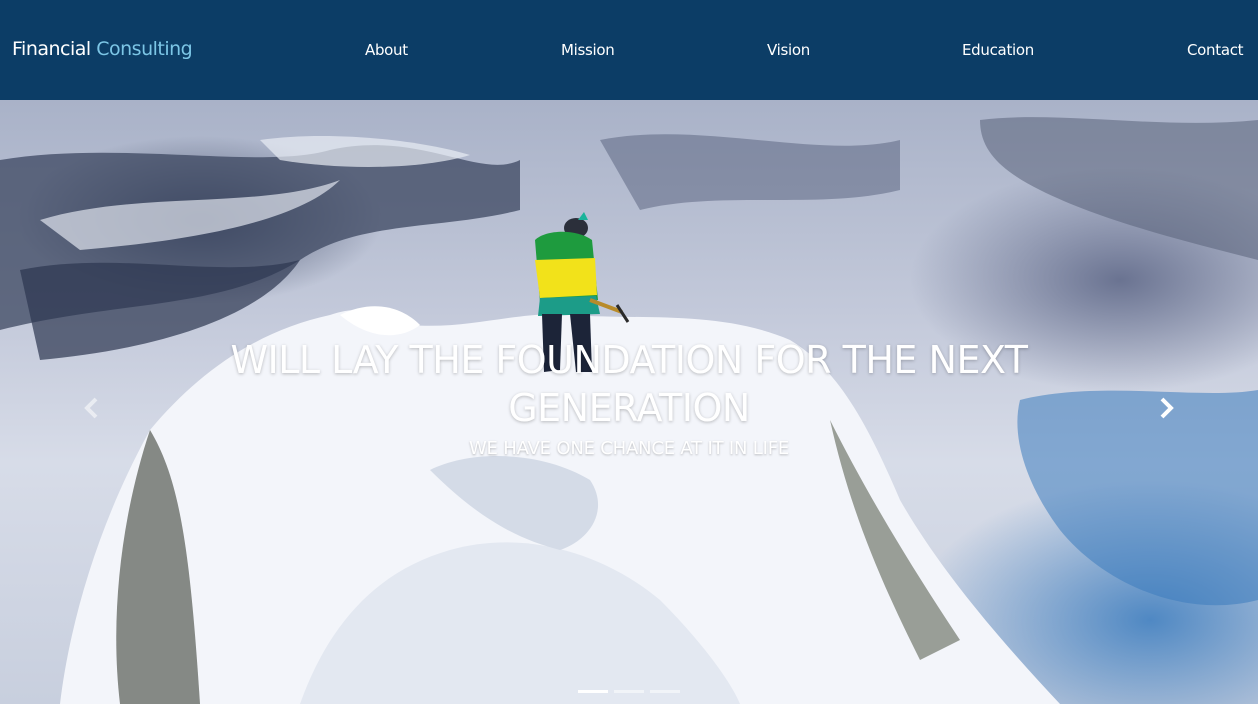  Describe the element at coordinates (144, 49) in the screenshot. I see `brand-name-accent: Consulting` at that location.